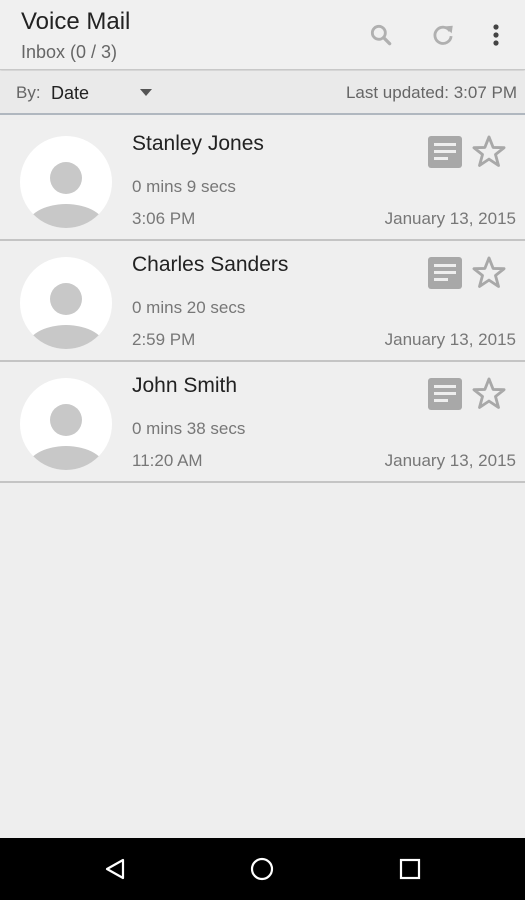 The height and width of the screenshot is (900, 525). What do you see at coordinates (164, 339) in the screenshot?
I see `message-time: 2:59 PM` at bounding box center [164, 339].